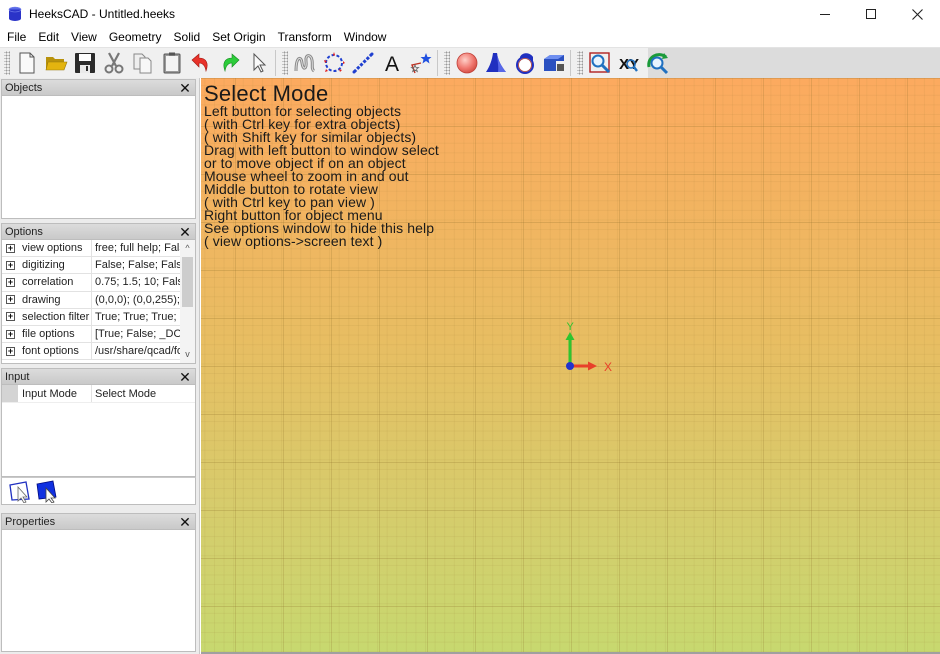 The width and height of the screenshot is (940, 654). What do you see at coordinates (98, 87) in the screenshot?
I see `objects-panel-header: Objects ✕` at bounding box center [98, 87].